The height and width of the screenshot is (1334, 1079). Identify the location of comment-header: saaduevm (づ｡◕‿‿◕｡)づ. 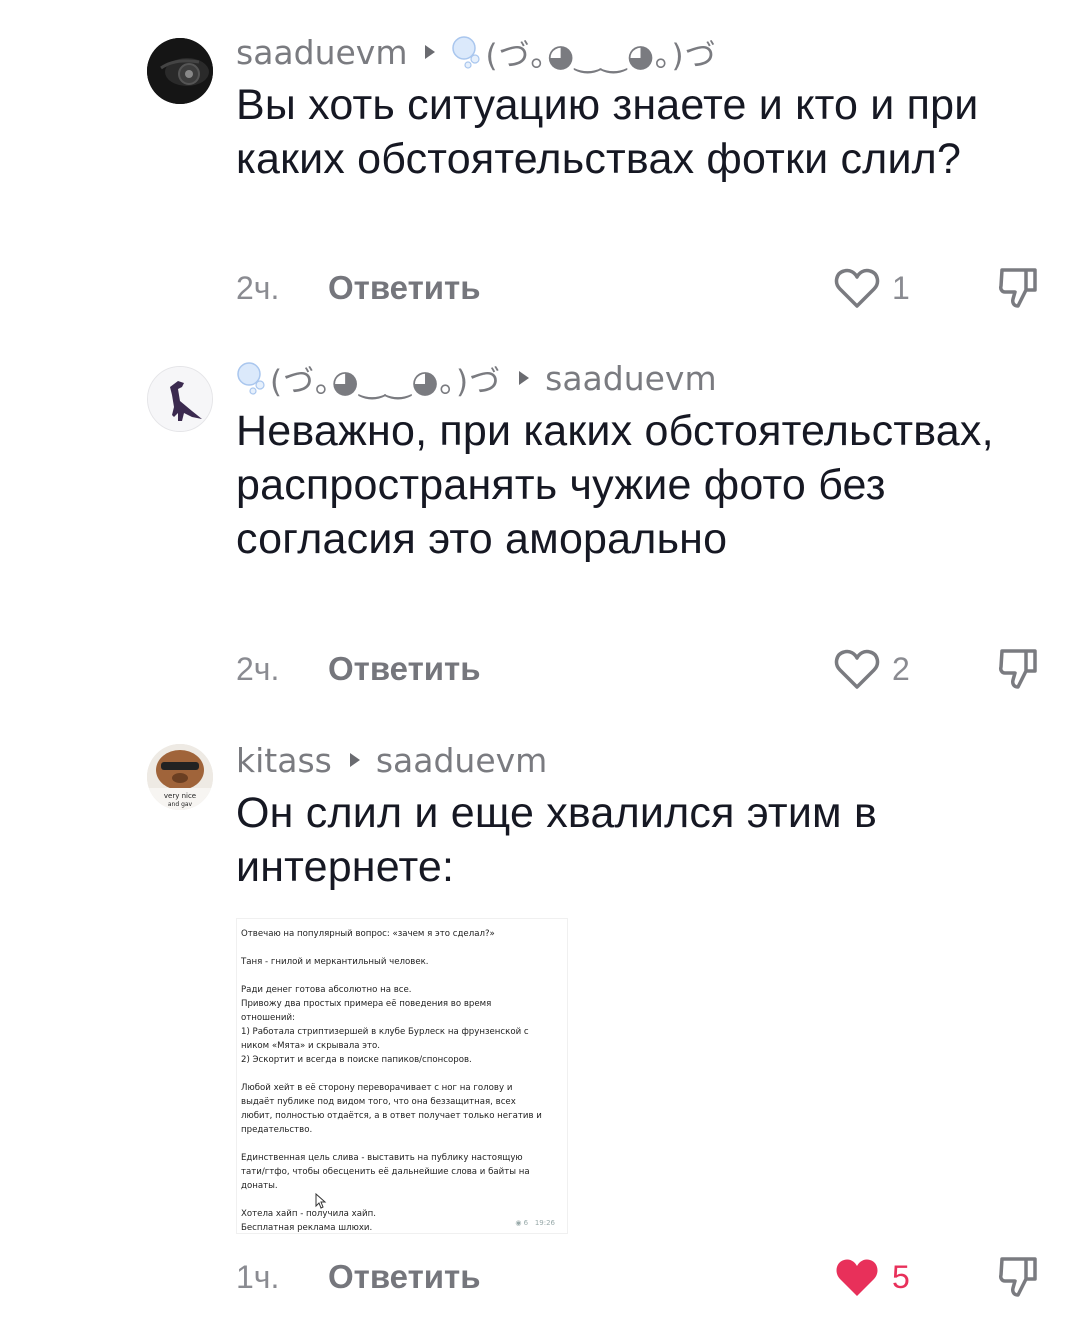
(636, 52).